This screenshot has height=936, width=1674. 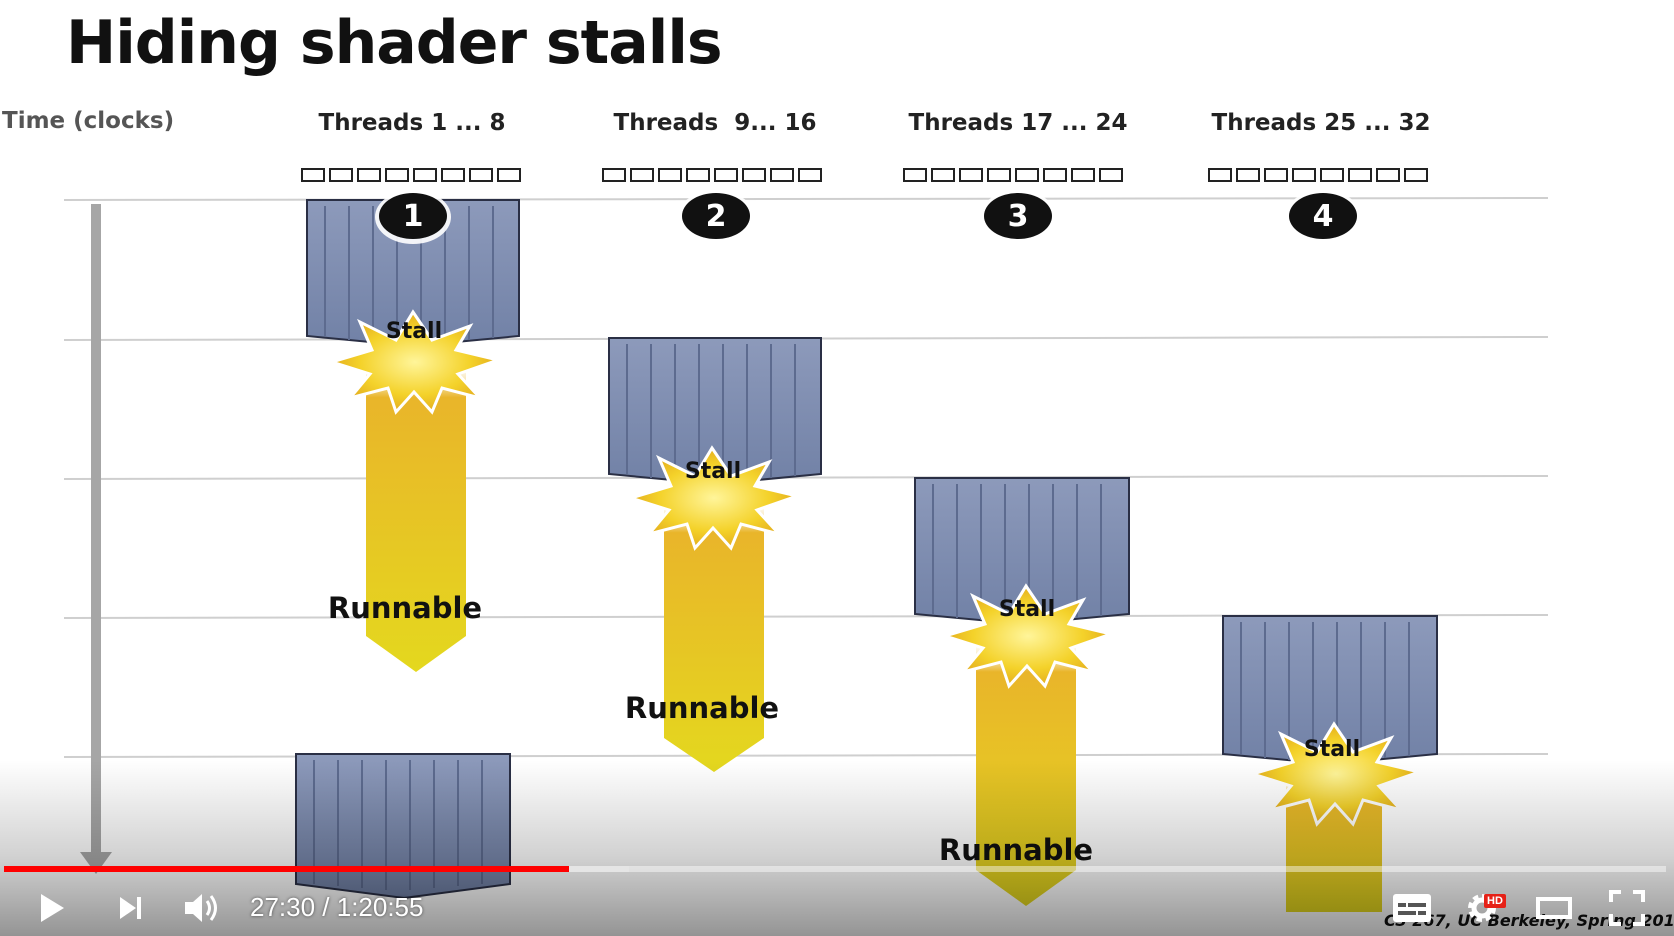 I want to click on thread-squares, so click(x=864, y=175).